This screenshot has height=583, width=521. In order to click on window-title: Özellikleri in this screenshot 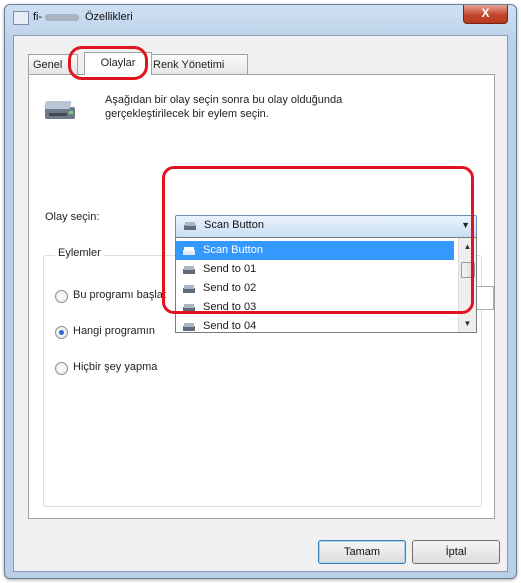, I will do `click(109, 17)`.